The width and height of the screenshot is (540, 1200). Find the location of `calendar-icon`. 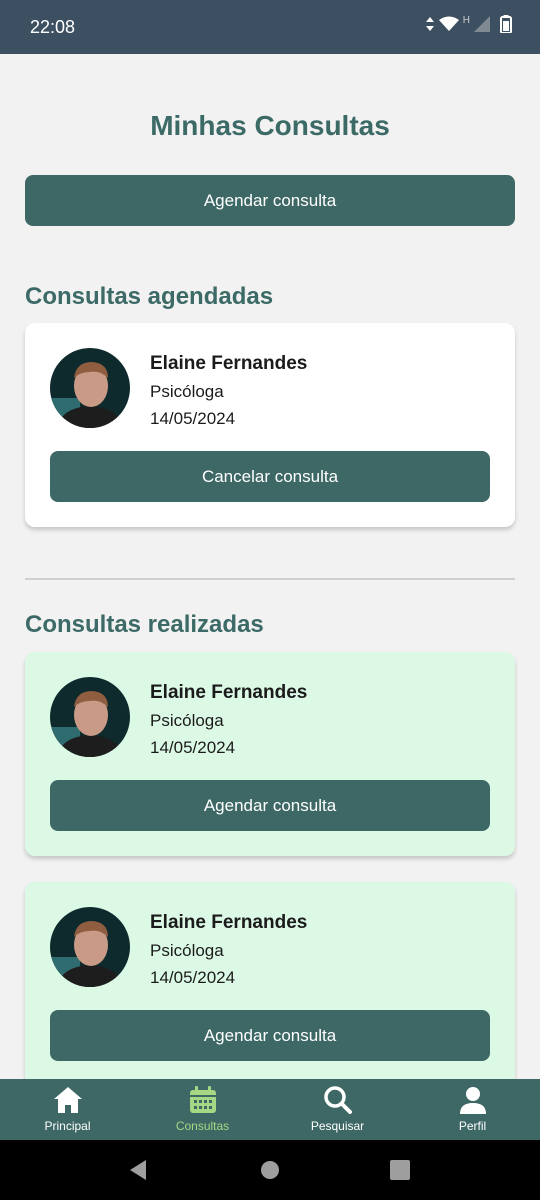

calendar-icon is located at coordinates (202, 1099).